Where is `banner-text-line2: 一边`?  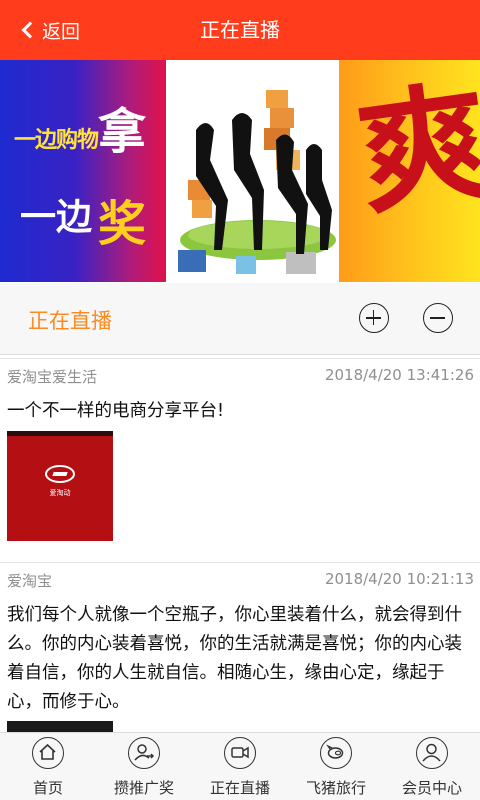 banner-text-line2: 一边 is located at coordinates (56, 217).